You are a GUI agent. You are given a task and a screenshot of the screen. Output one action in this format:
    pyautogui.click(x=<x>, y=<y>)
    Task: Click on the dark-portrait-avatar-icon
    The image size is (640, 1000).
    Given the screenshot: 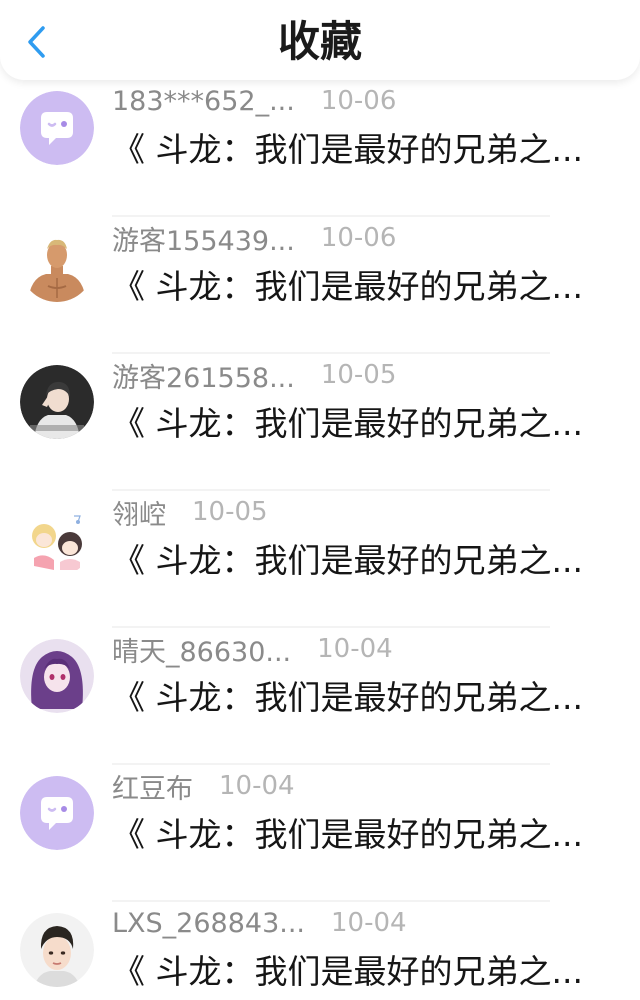 What is the action you would take?
    pyautogui.click(x=57, y=402)
    